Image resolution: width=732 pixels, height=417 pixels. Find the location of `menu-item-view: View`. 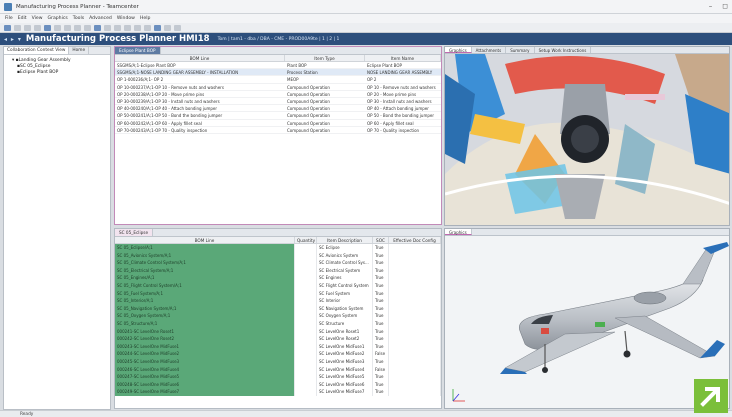

menu-item-view: View is located at coordinates (37, 18).